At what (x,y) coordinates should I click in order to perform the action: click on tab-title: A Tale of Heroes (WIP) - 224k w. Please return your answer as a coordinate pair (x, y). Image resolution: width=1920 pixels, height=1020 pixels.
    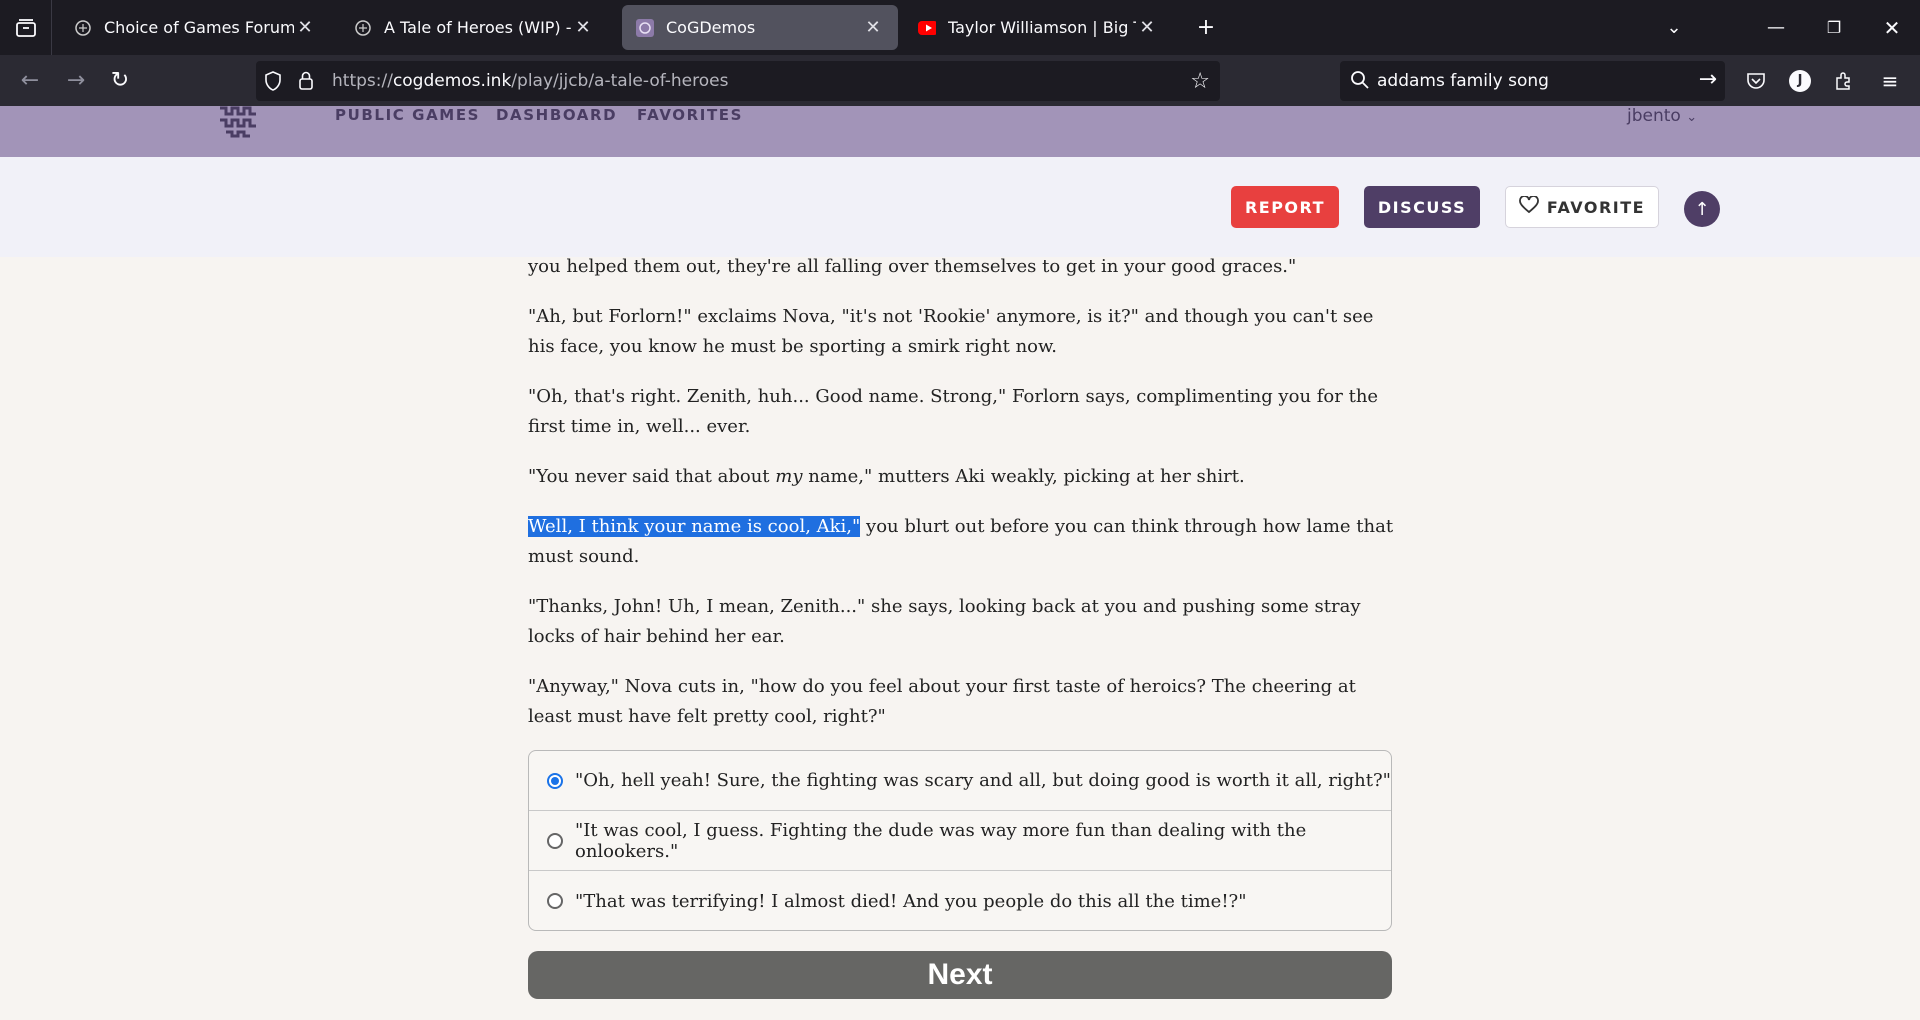
    Looking at the image, I should click on (478, 27).